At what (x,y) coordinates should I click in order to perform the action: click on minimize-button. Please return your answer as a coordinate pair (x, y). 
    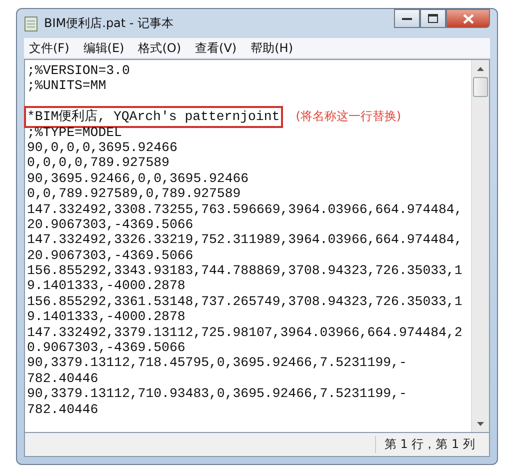
    Looking at the image, I should click on (407, 18).